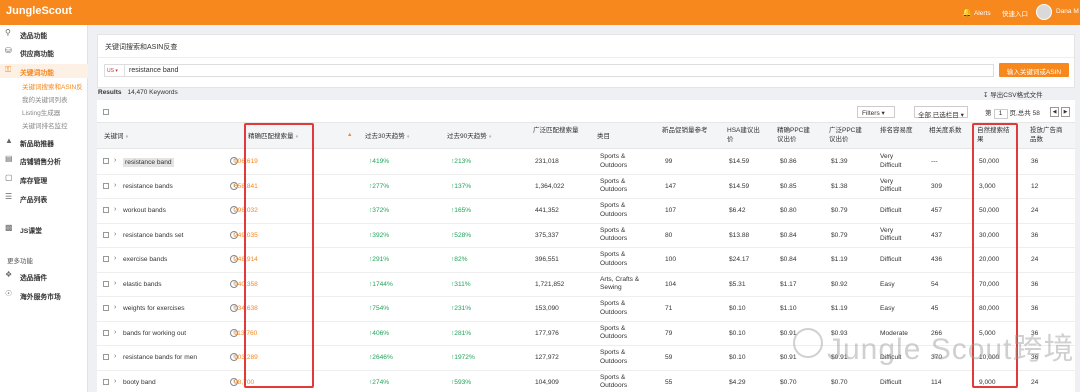 The width and height of the screenshot is (1080, 392). I want to click on sidebar-item-supplier: ⛁ 供应商功能, so click(44, 52).